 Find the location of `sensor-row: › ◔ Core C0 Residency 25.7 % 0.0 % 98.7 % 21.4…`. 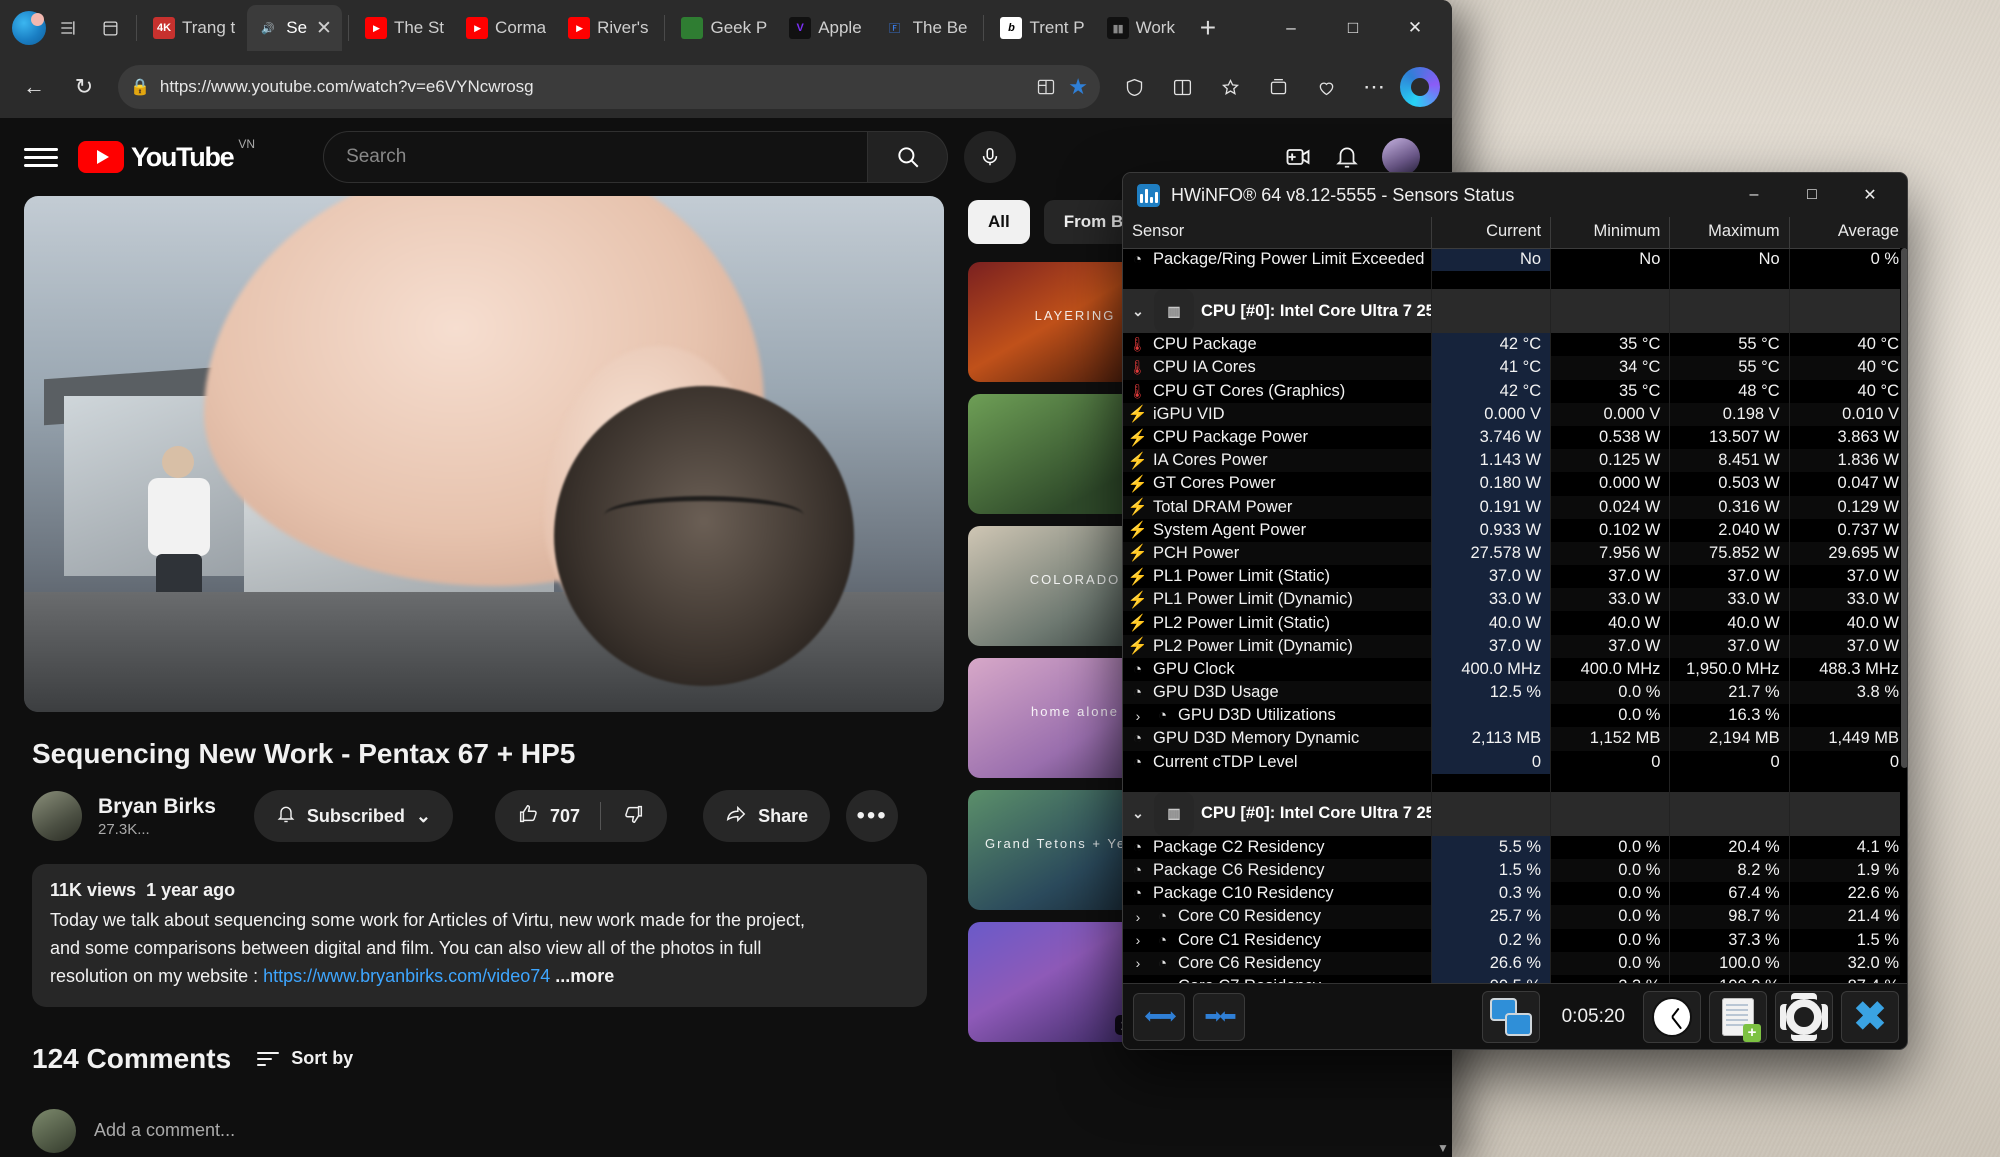

sensor-row: › ◔ Core C0 Residency 25.7 % 0.0 % 98.7 % 21.4… is located at coordinates (1515, 917).